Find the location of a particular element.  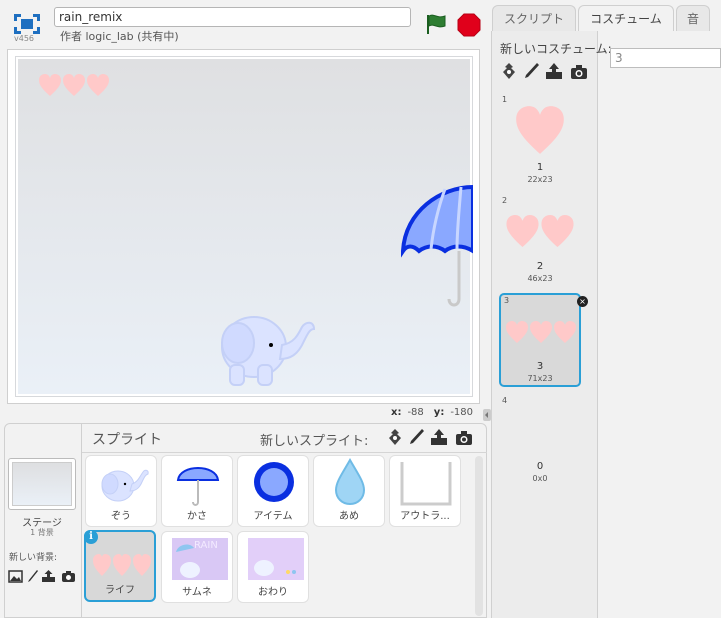

costume-size: 0x0 is located at coordinates (540, 478).